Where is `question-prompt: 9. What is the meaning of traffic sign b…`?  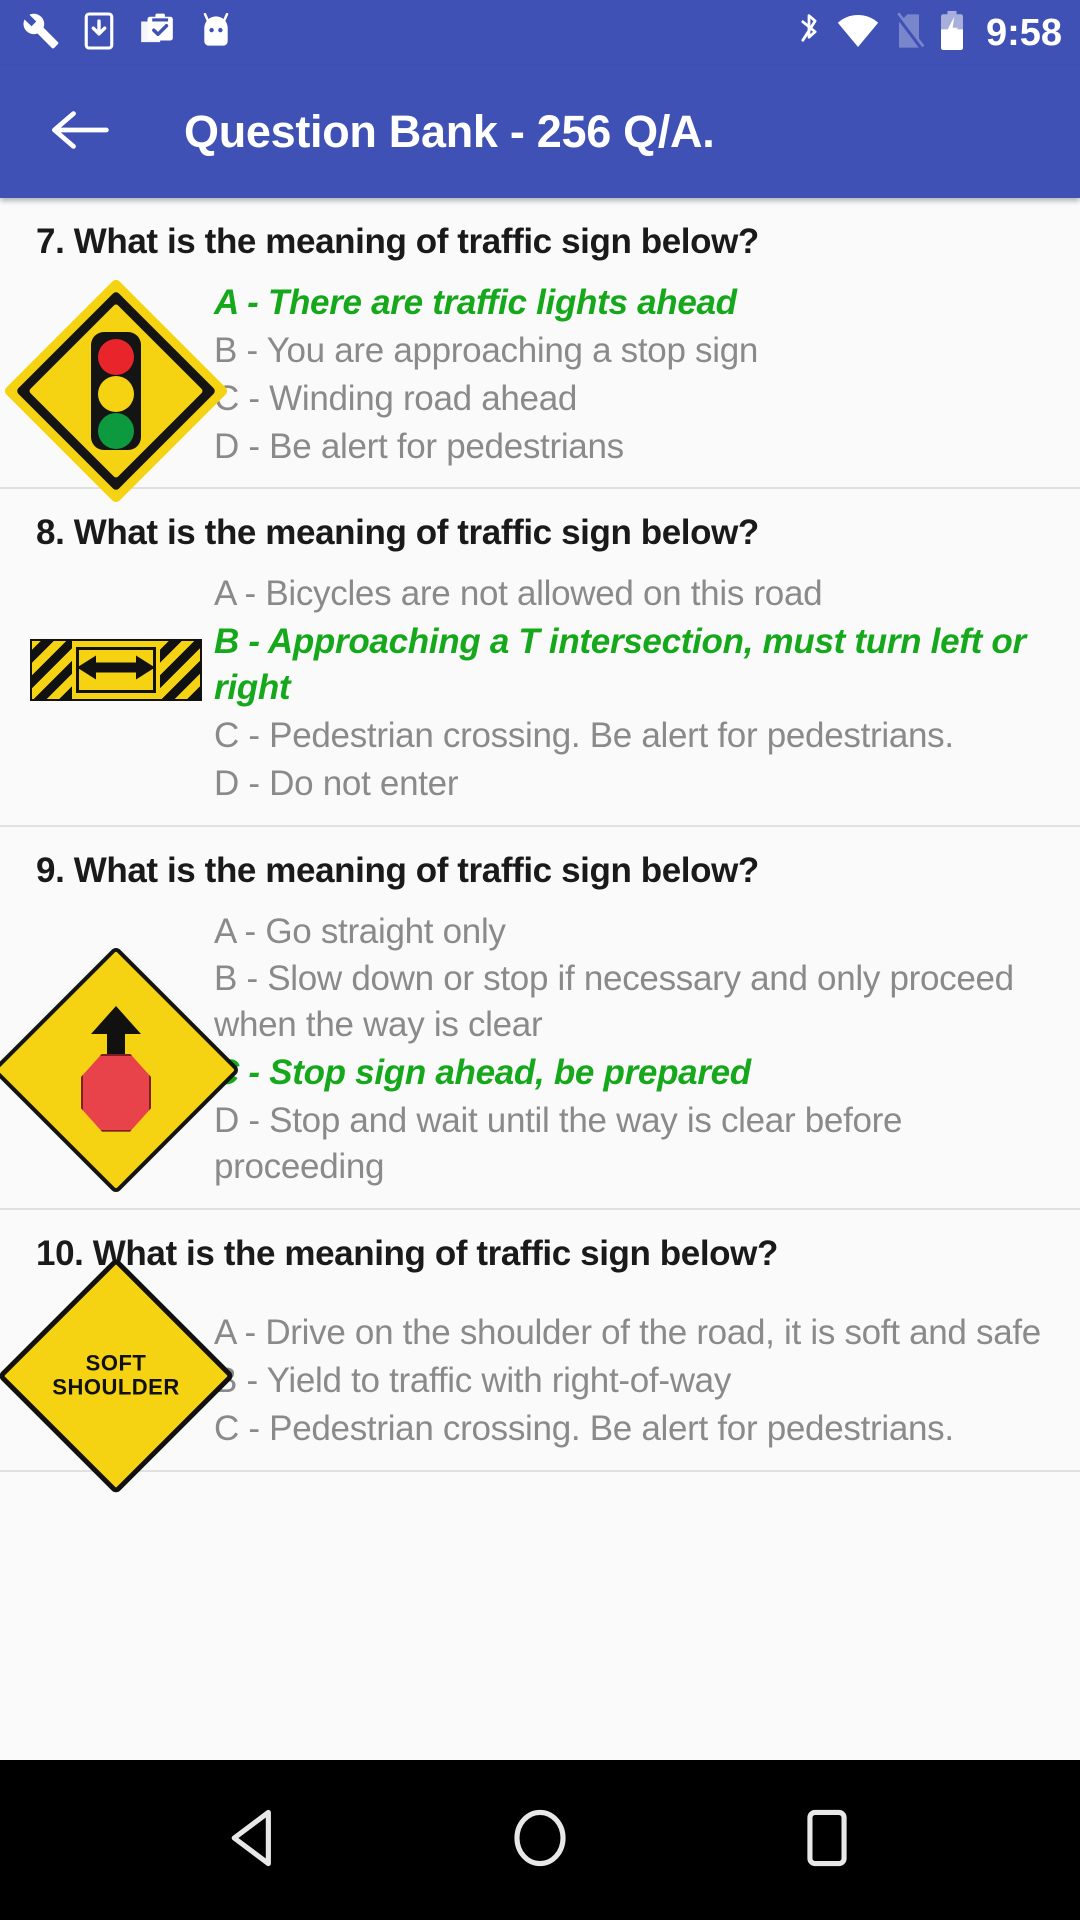
question-prompt: 9. What is the meaning of traffic sign b… is located at coordinates (397, 870).